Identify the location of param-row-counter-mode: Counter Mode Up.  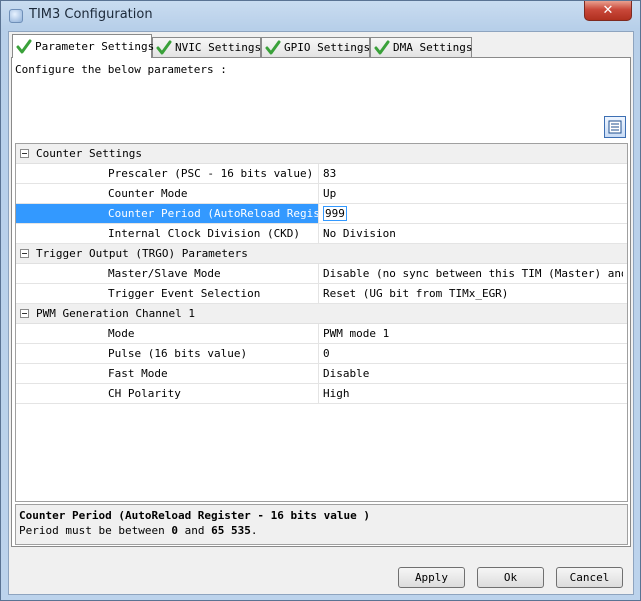
(321, 194).